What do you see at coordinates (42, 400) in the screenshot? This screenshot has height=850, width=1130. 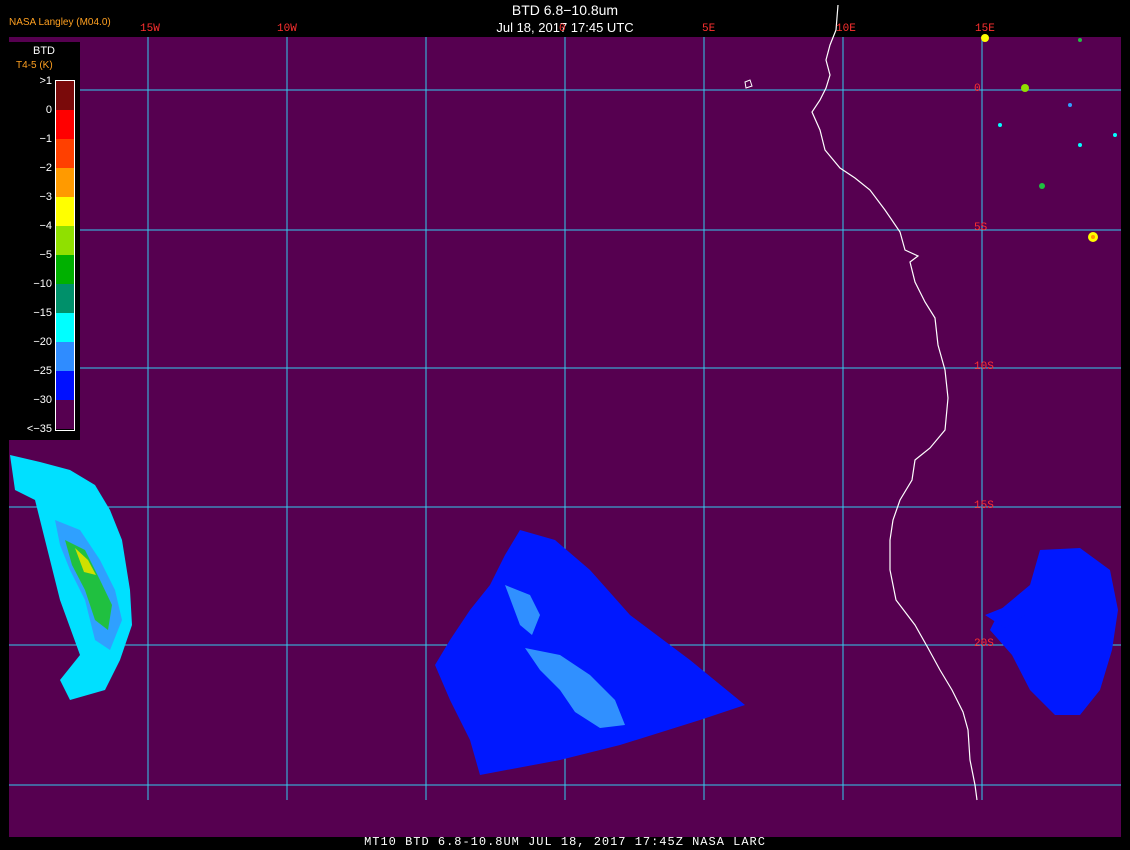 I see `legend-label: −30` at bounding box center [42, 400].